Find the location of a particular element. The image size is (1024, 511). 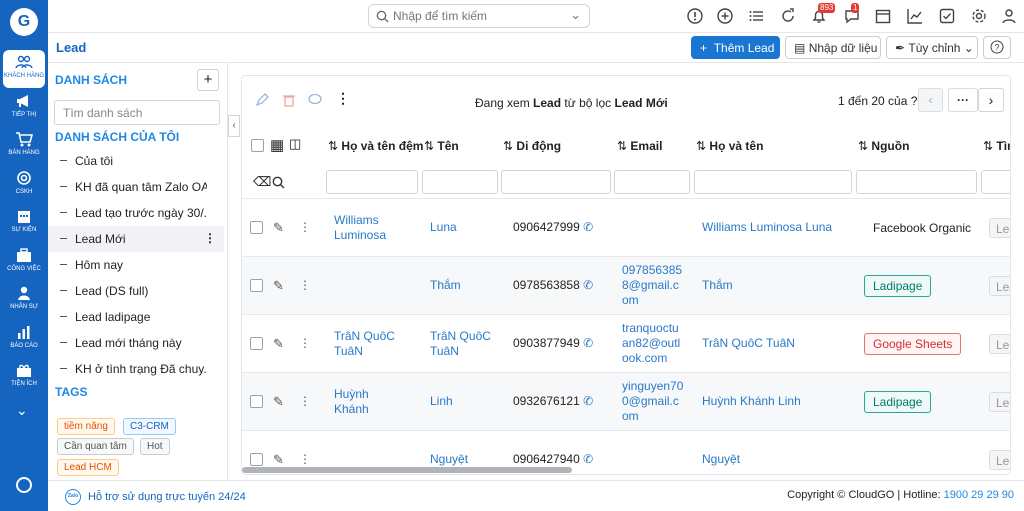

expand-rail-icon: ⌄ is located at coordinates (22, 410).